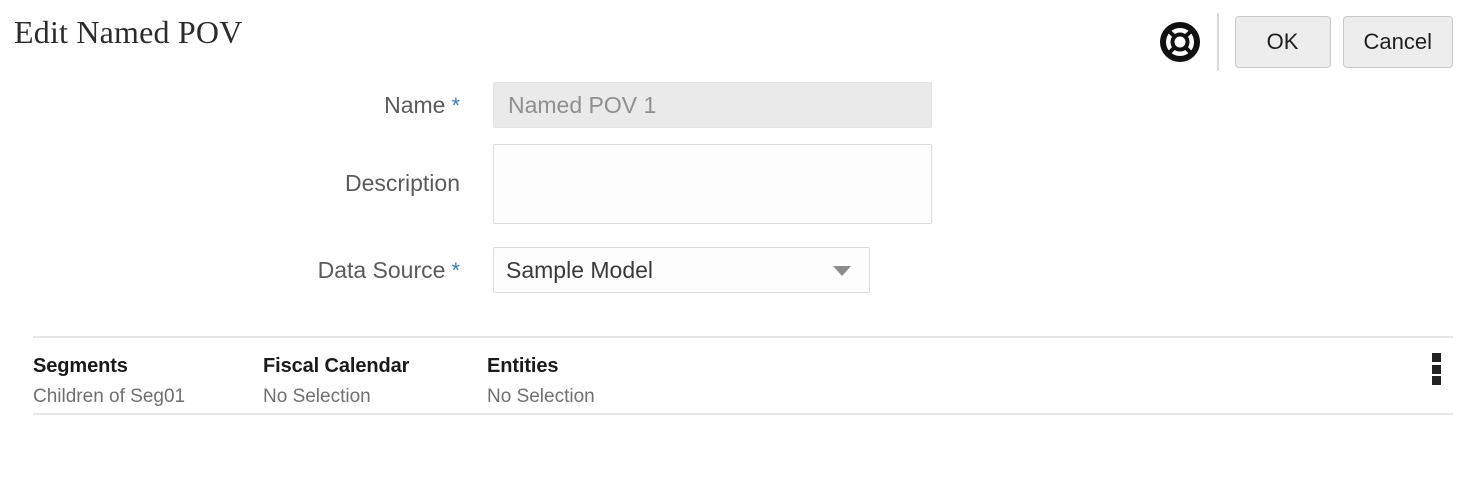  Describe the element at coordinates (336, 381) in the screenshot. I see `table-column-fiscal-calendar: Fiscal Calendar No Selection` at that location.